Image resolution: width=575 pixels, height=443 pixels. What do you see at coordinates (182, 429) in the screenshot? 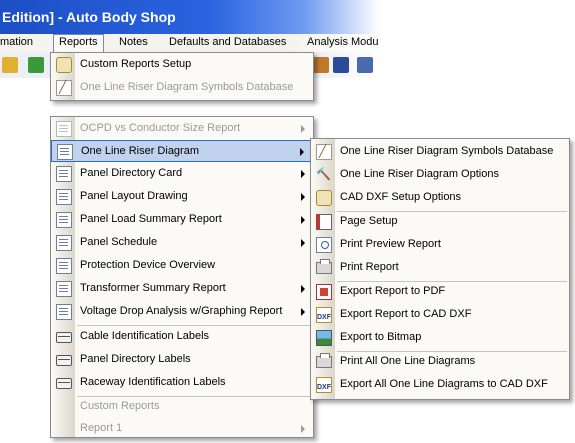
I see `menu-item-report-1: Report 1` at bounding box center [182, 429].